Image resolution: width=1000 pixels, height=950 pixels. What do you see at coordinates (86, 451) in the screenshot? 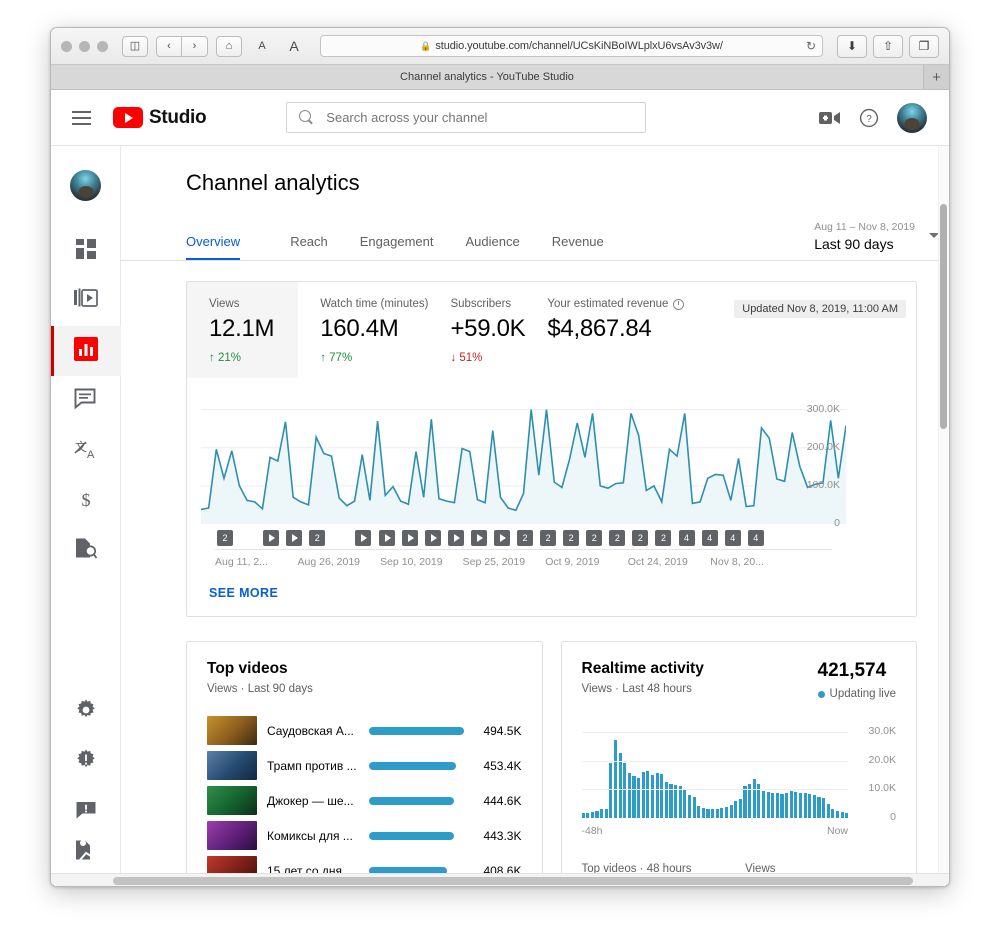
I see `sidebar-item-subtitles: 文A` at bounding box center [86, 451].